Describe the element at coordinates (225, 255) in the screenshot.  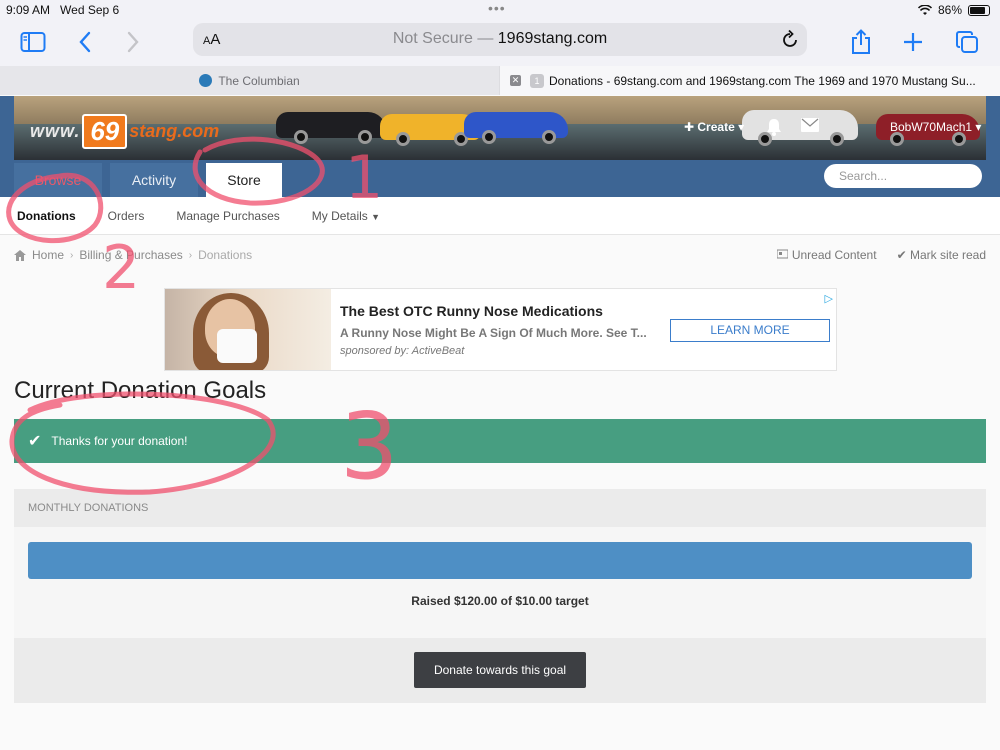
I see `breadcrumb-current: Donations` at that location.